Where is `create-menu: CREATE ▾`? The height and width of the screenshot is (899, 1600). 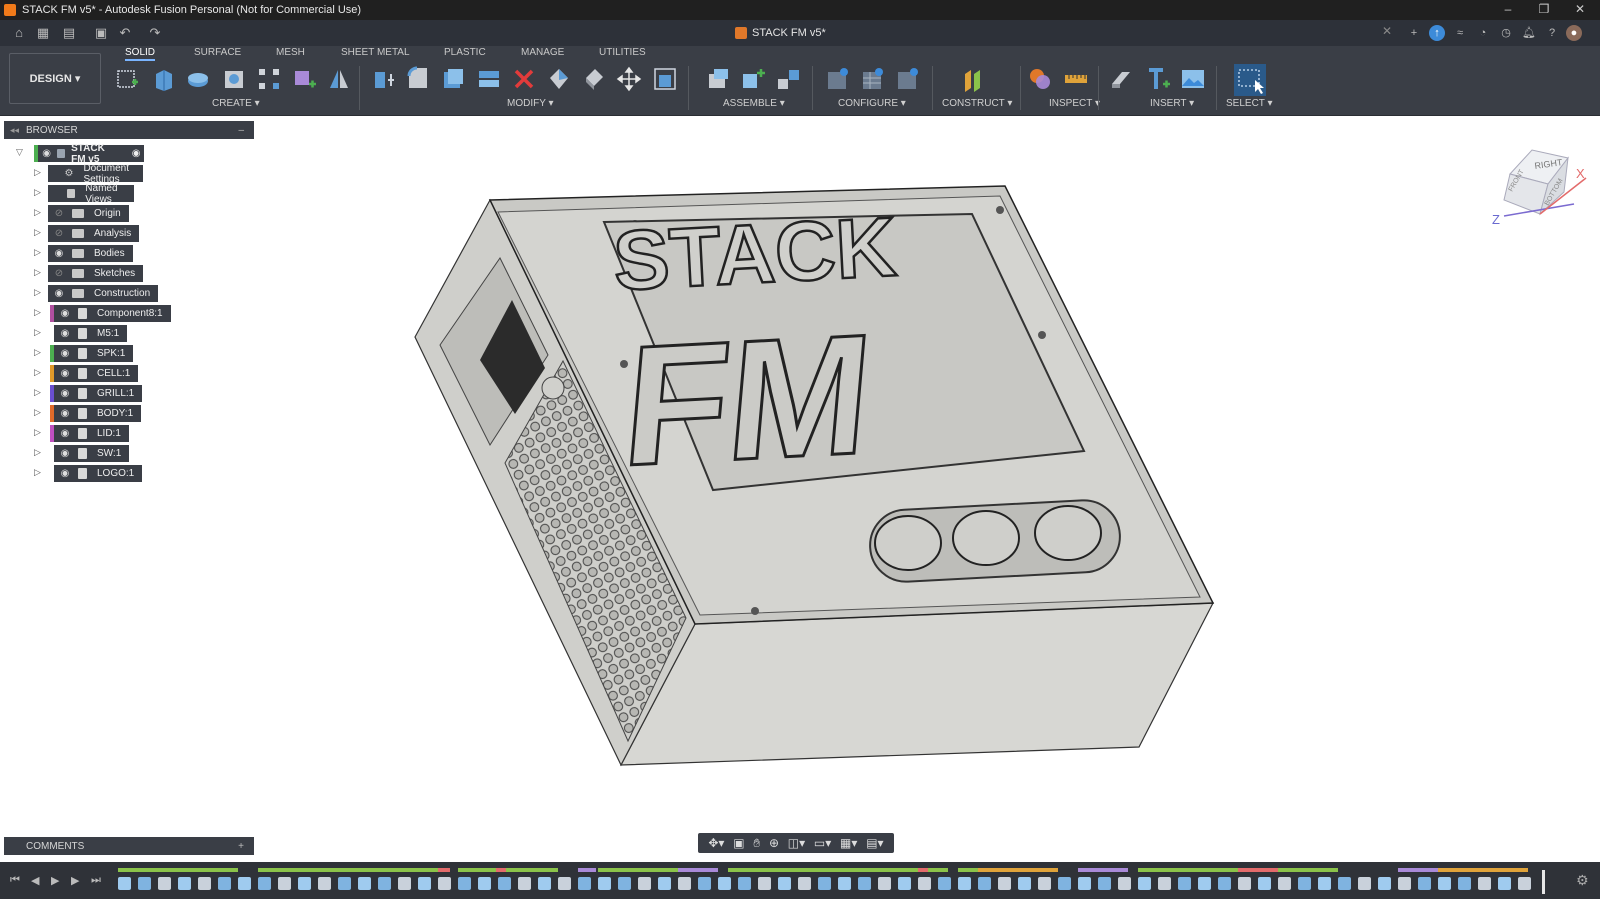
create-menu: CREATE ▾ is located at coordinates (236, 103).